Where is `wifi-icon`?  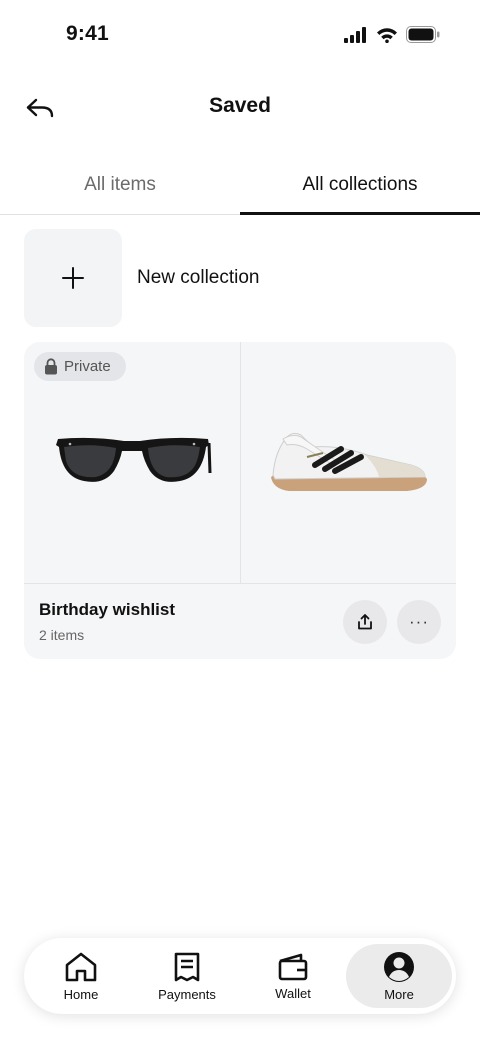 wifi-icon is located at coordinates (387, 35).